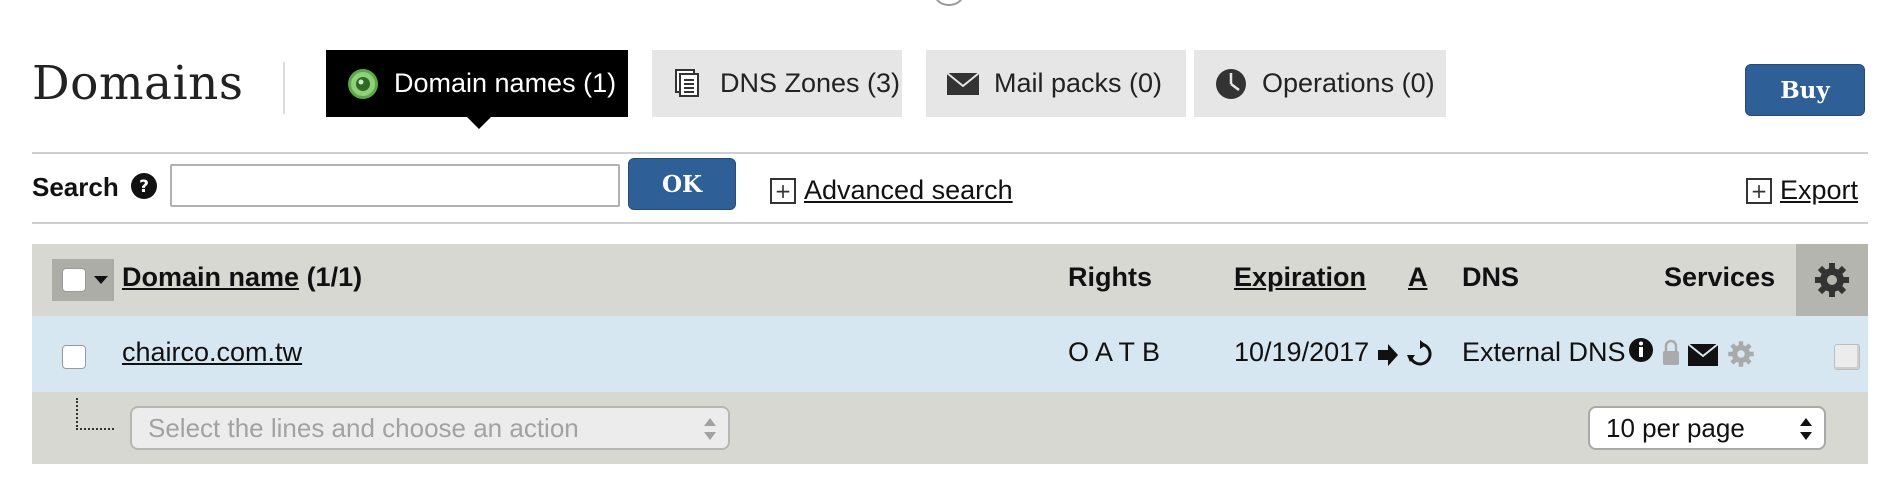 The image size is (1888, 502). I want to click on domain-expiration: 10/19/2017, so click(1302, 352).